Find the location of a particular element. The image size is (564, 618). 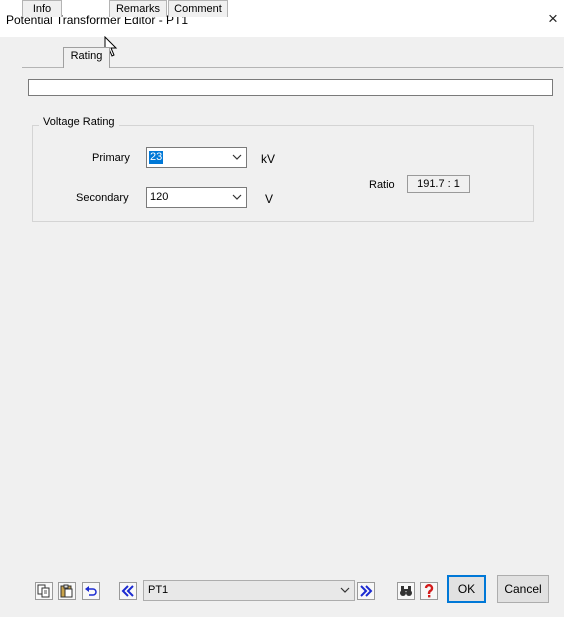

binoculars-icon is located at coordinates (406, 591).